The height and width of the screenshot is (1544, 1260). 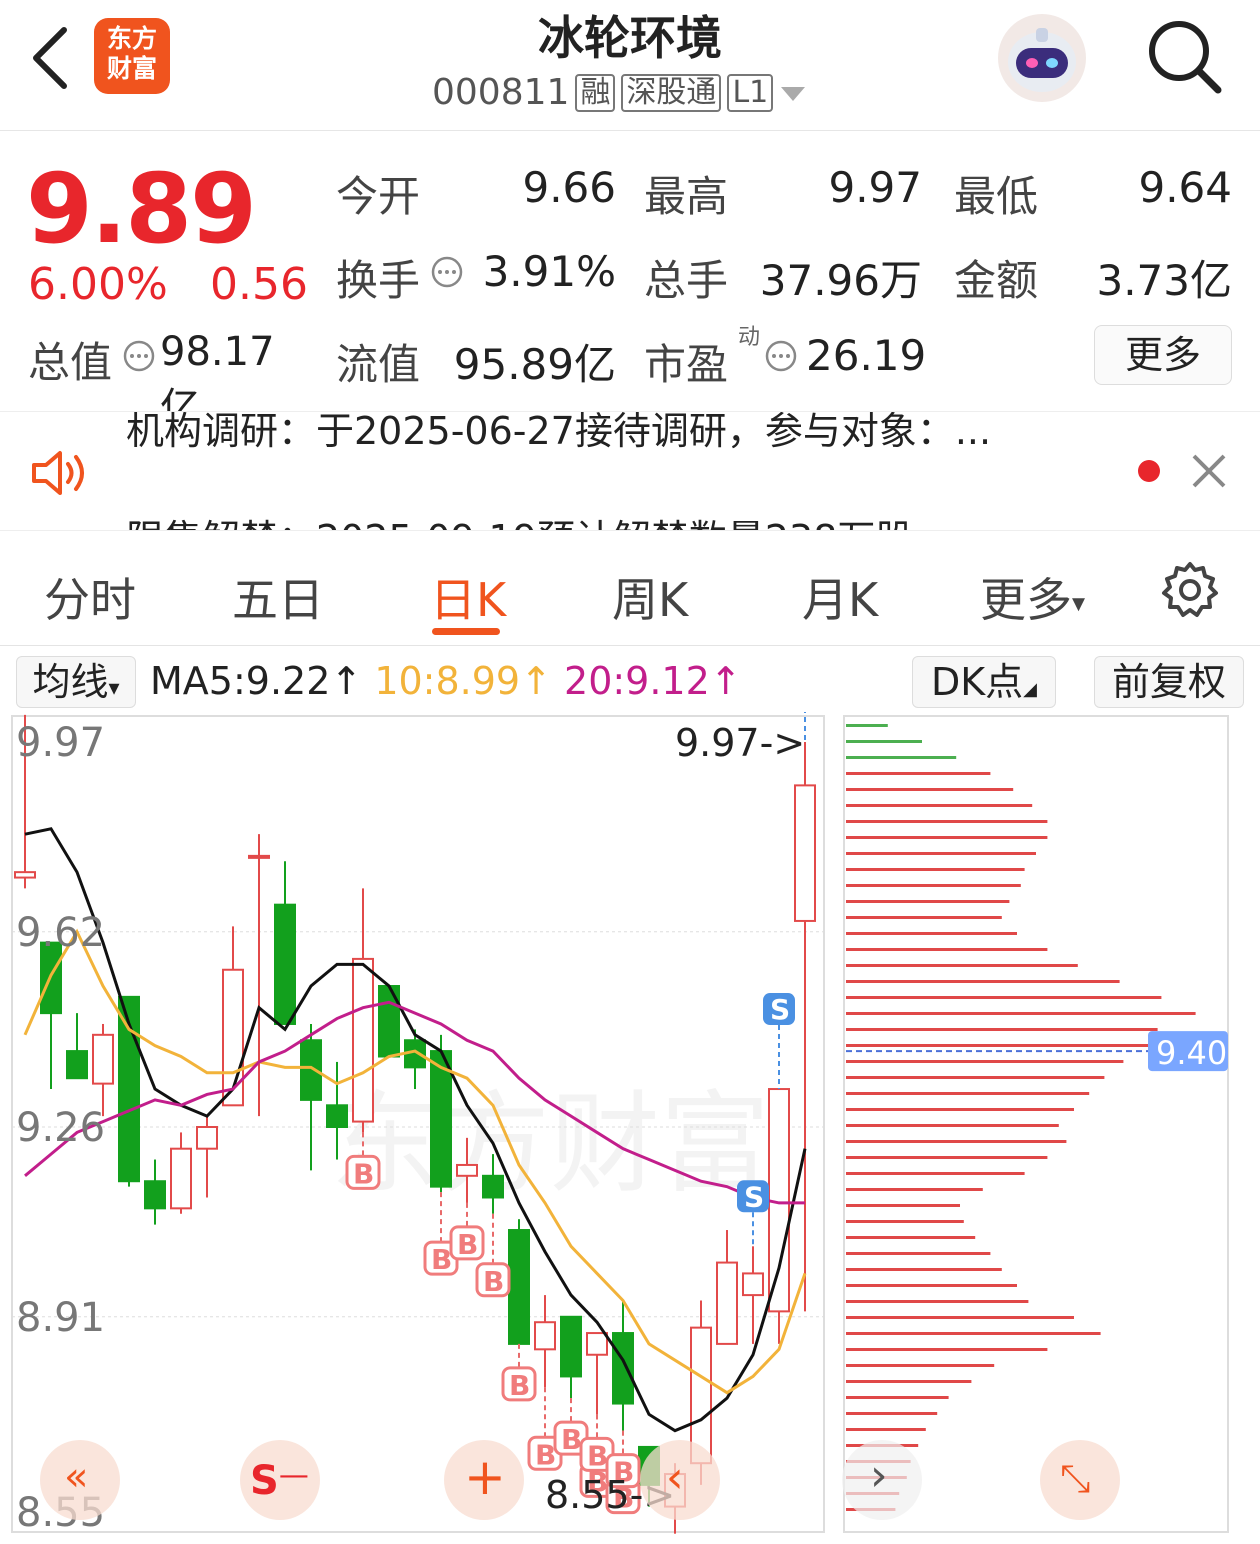 I want to click on float-value: 95.89亿, so click(x=534, y=364).